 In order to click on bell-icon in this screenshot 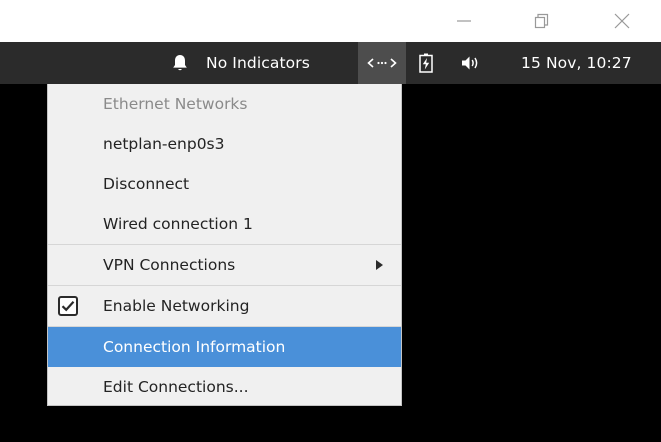, I will do `click(180, 63)`.